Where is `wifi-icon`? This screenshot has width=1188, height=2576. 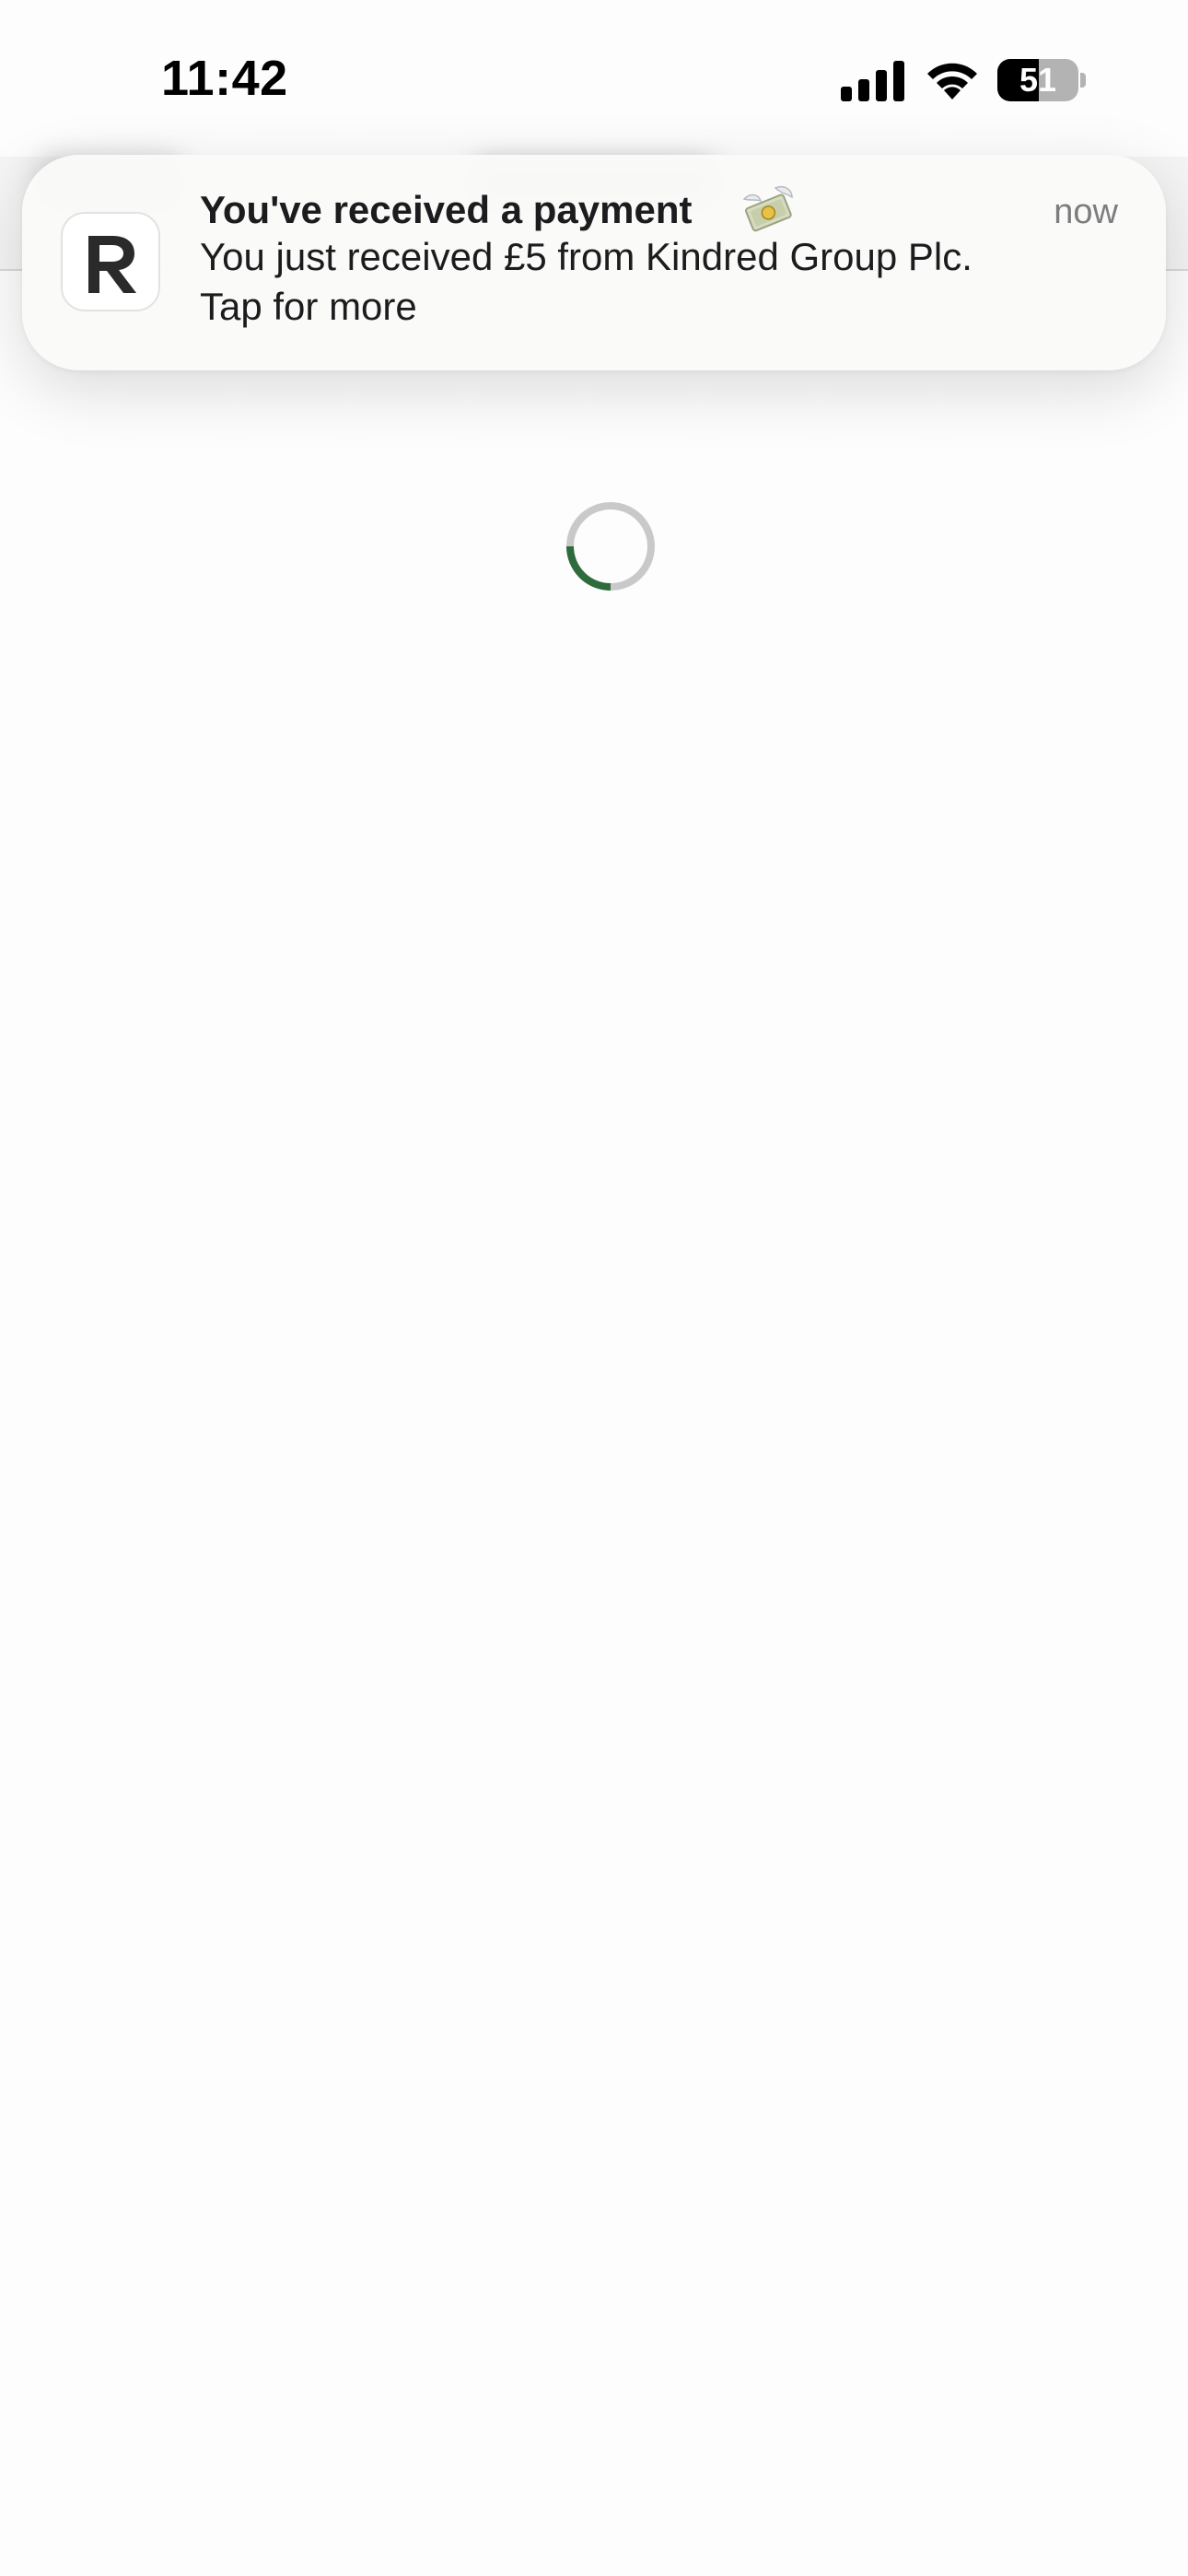
wifi-icon is located at coordinates (952, 81).